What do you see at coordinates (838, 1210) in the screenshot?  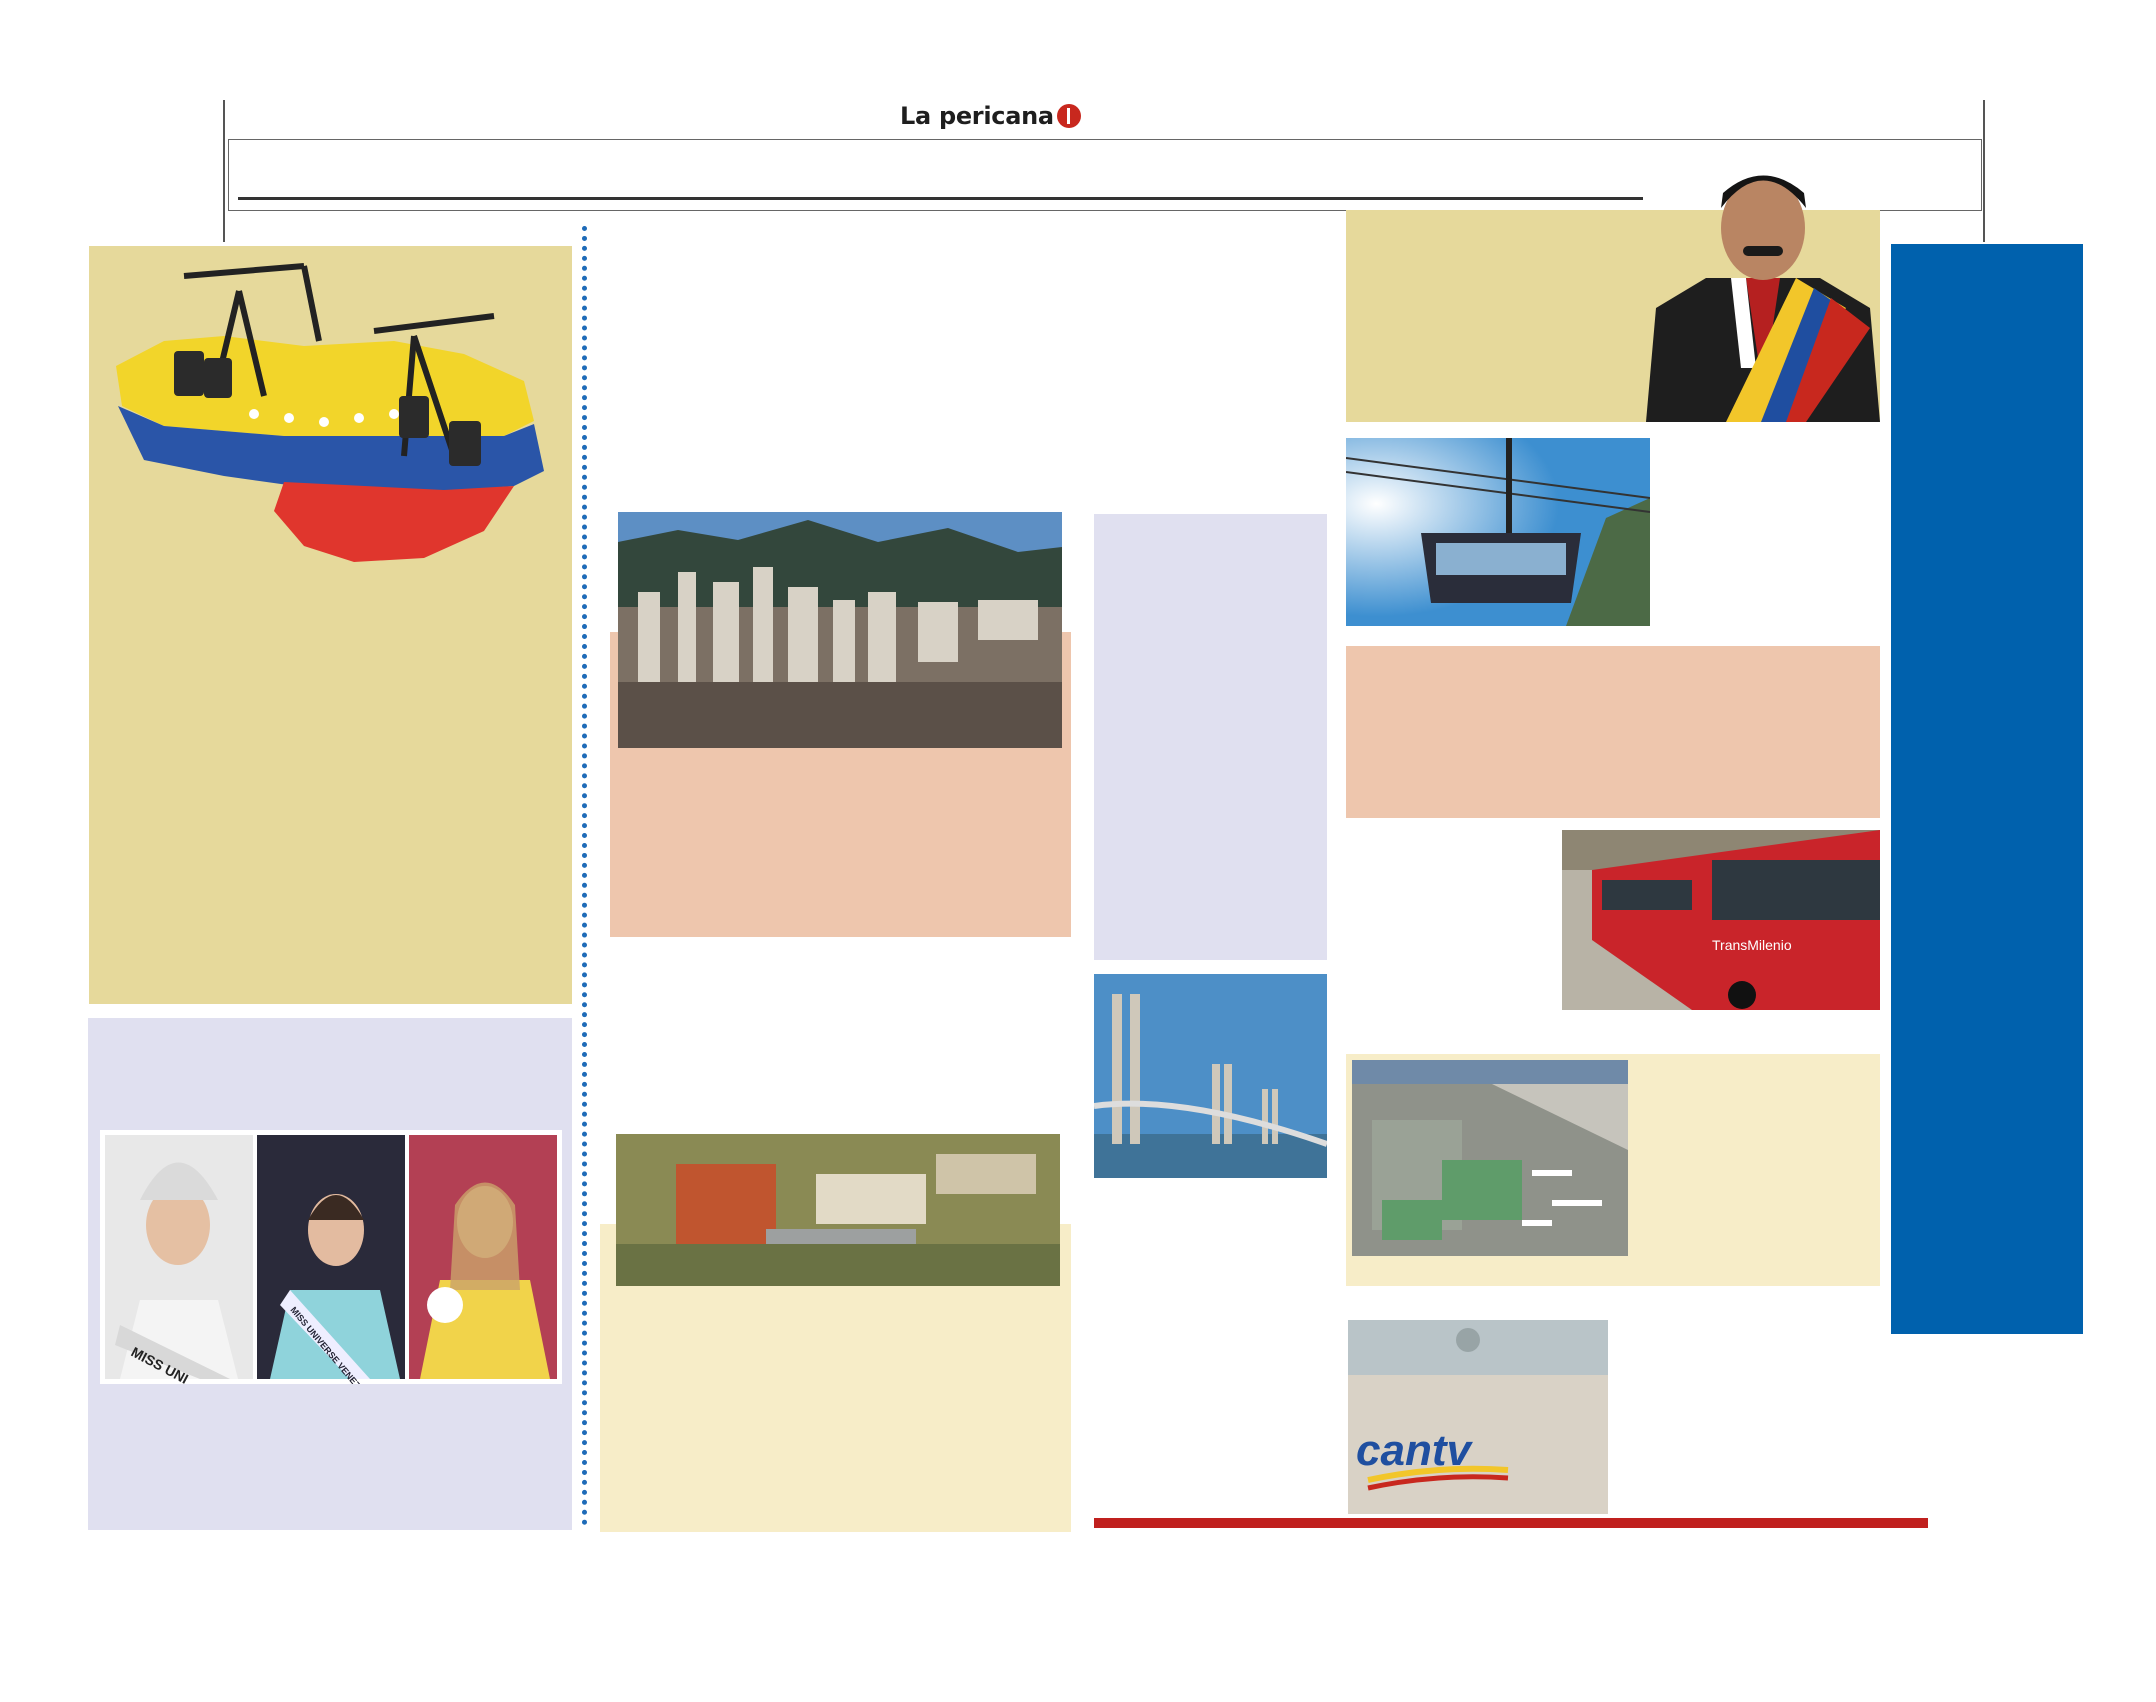 I see `campus-aerial-photo` at bounding box center [838, 1210].